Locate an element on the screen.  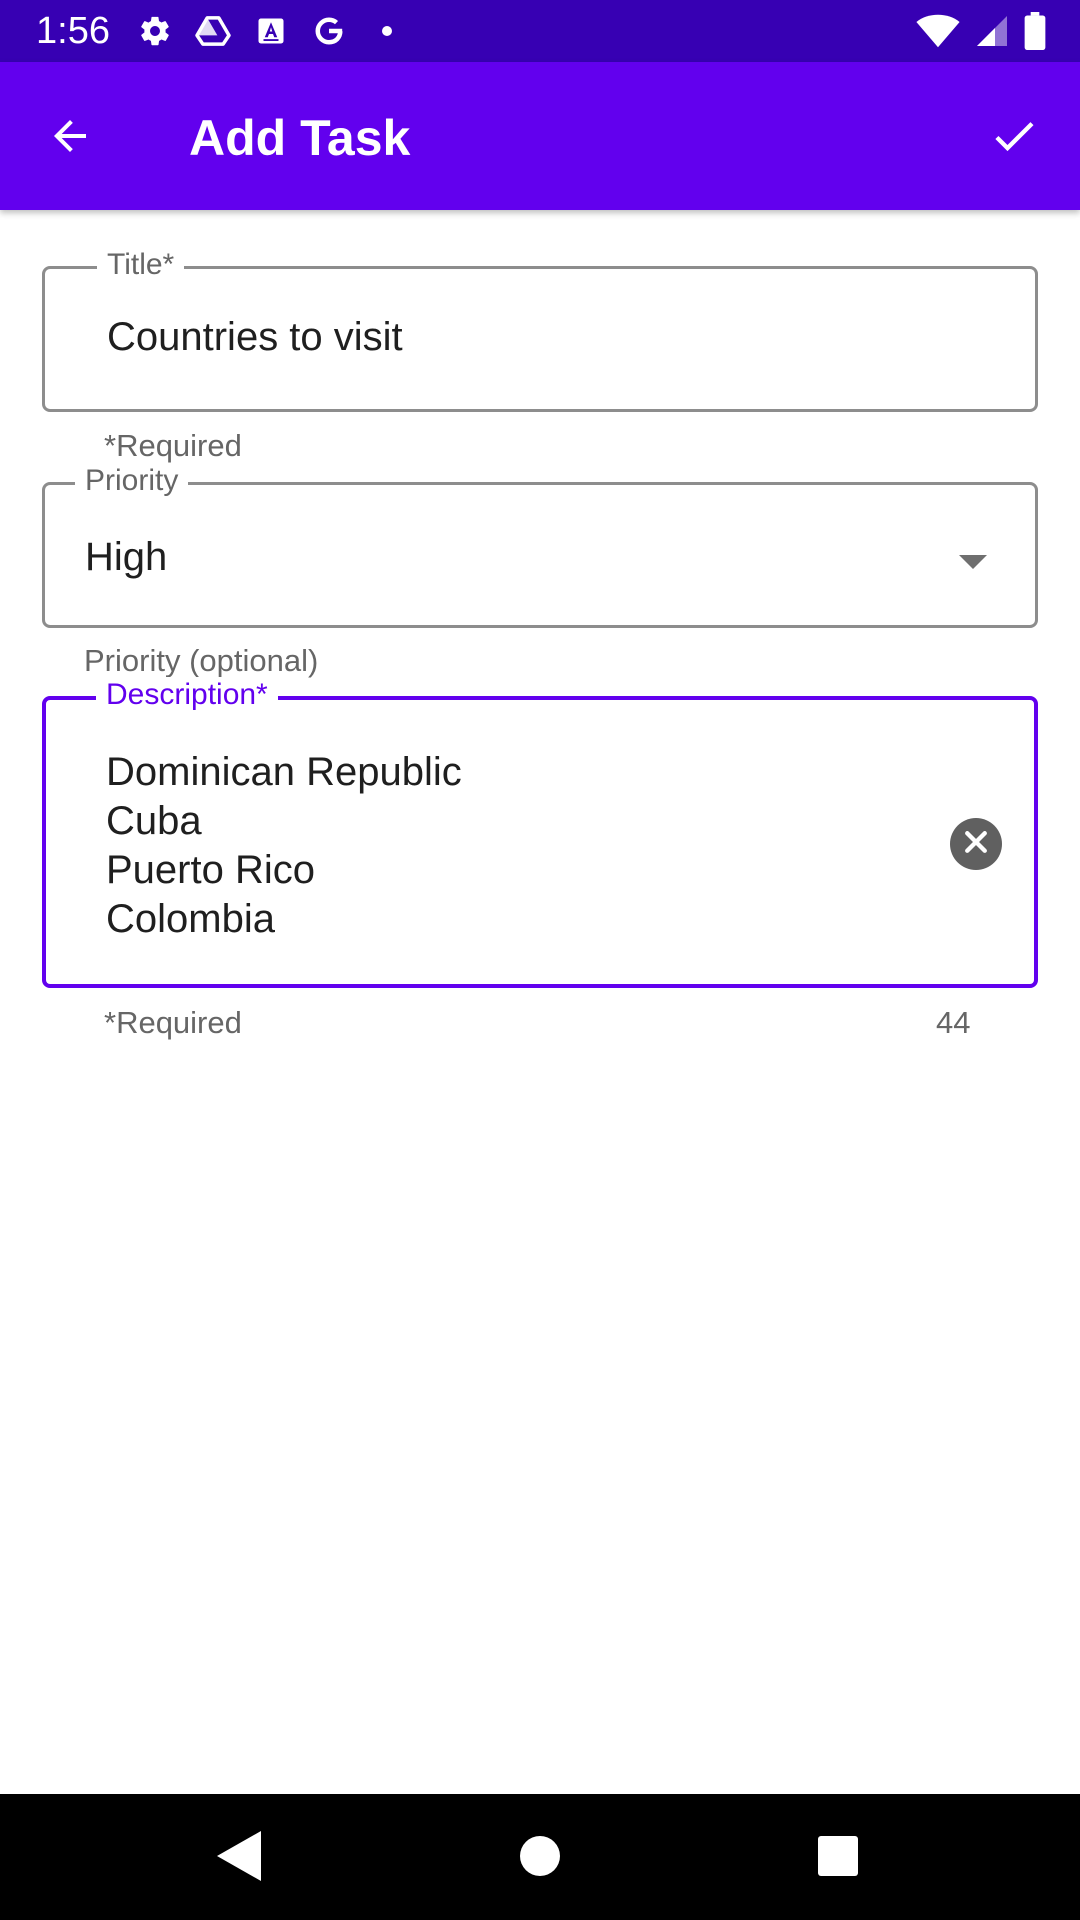
title-field-label: Title* is located at coordinates (141, 265).